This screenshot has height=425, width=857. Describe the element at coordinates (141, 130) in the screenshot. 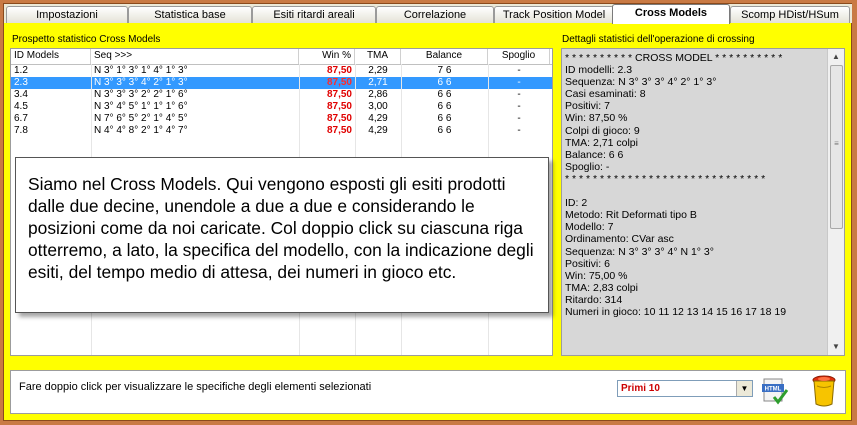

I see `cell-seq: N 4° 4° 8° 2° 1° 4° 7°` at that location.